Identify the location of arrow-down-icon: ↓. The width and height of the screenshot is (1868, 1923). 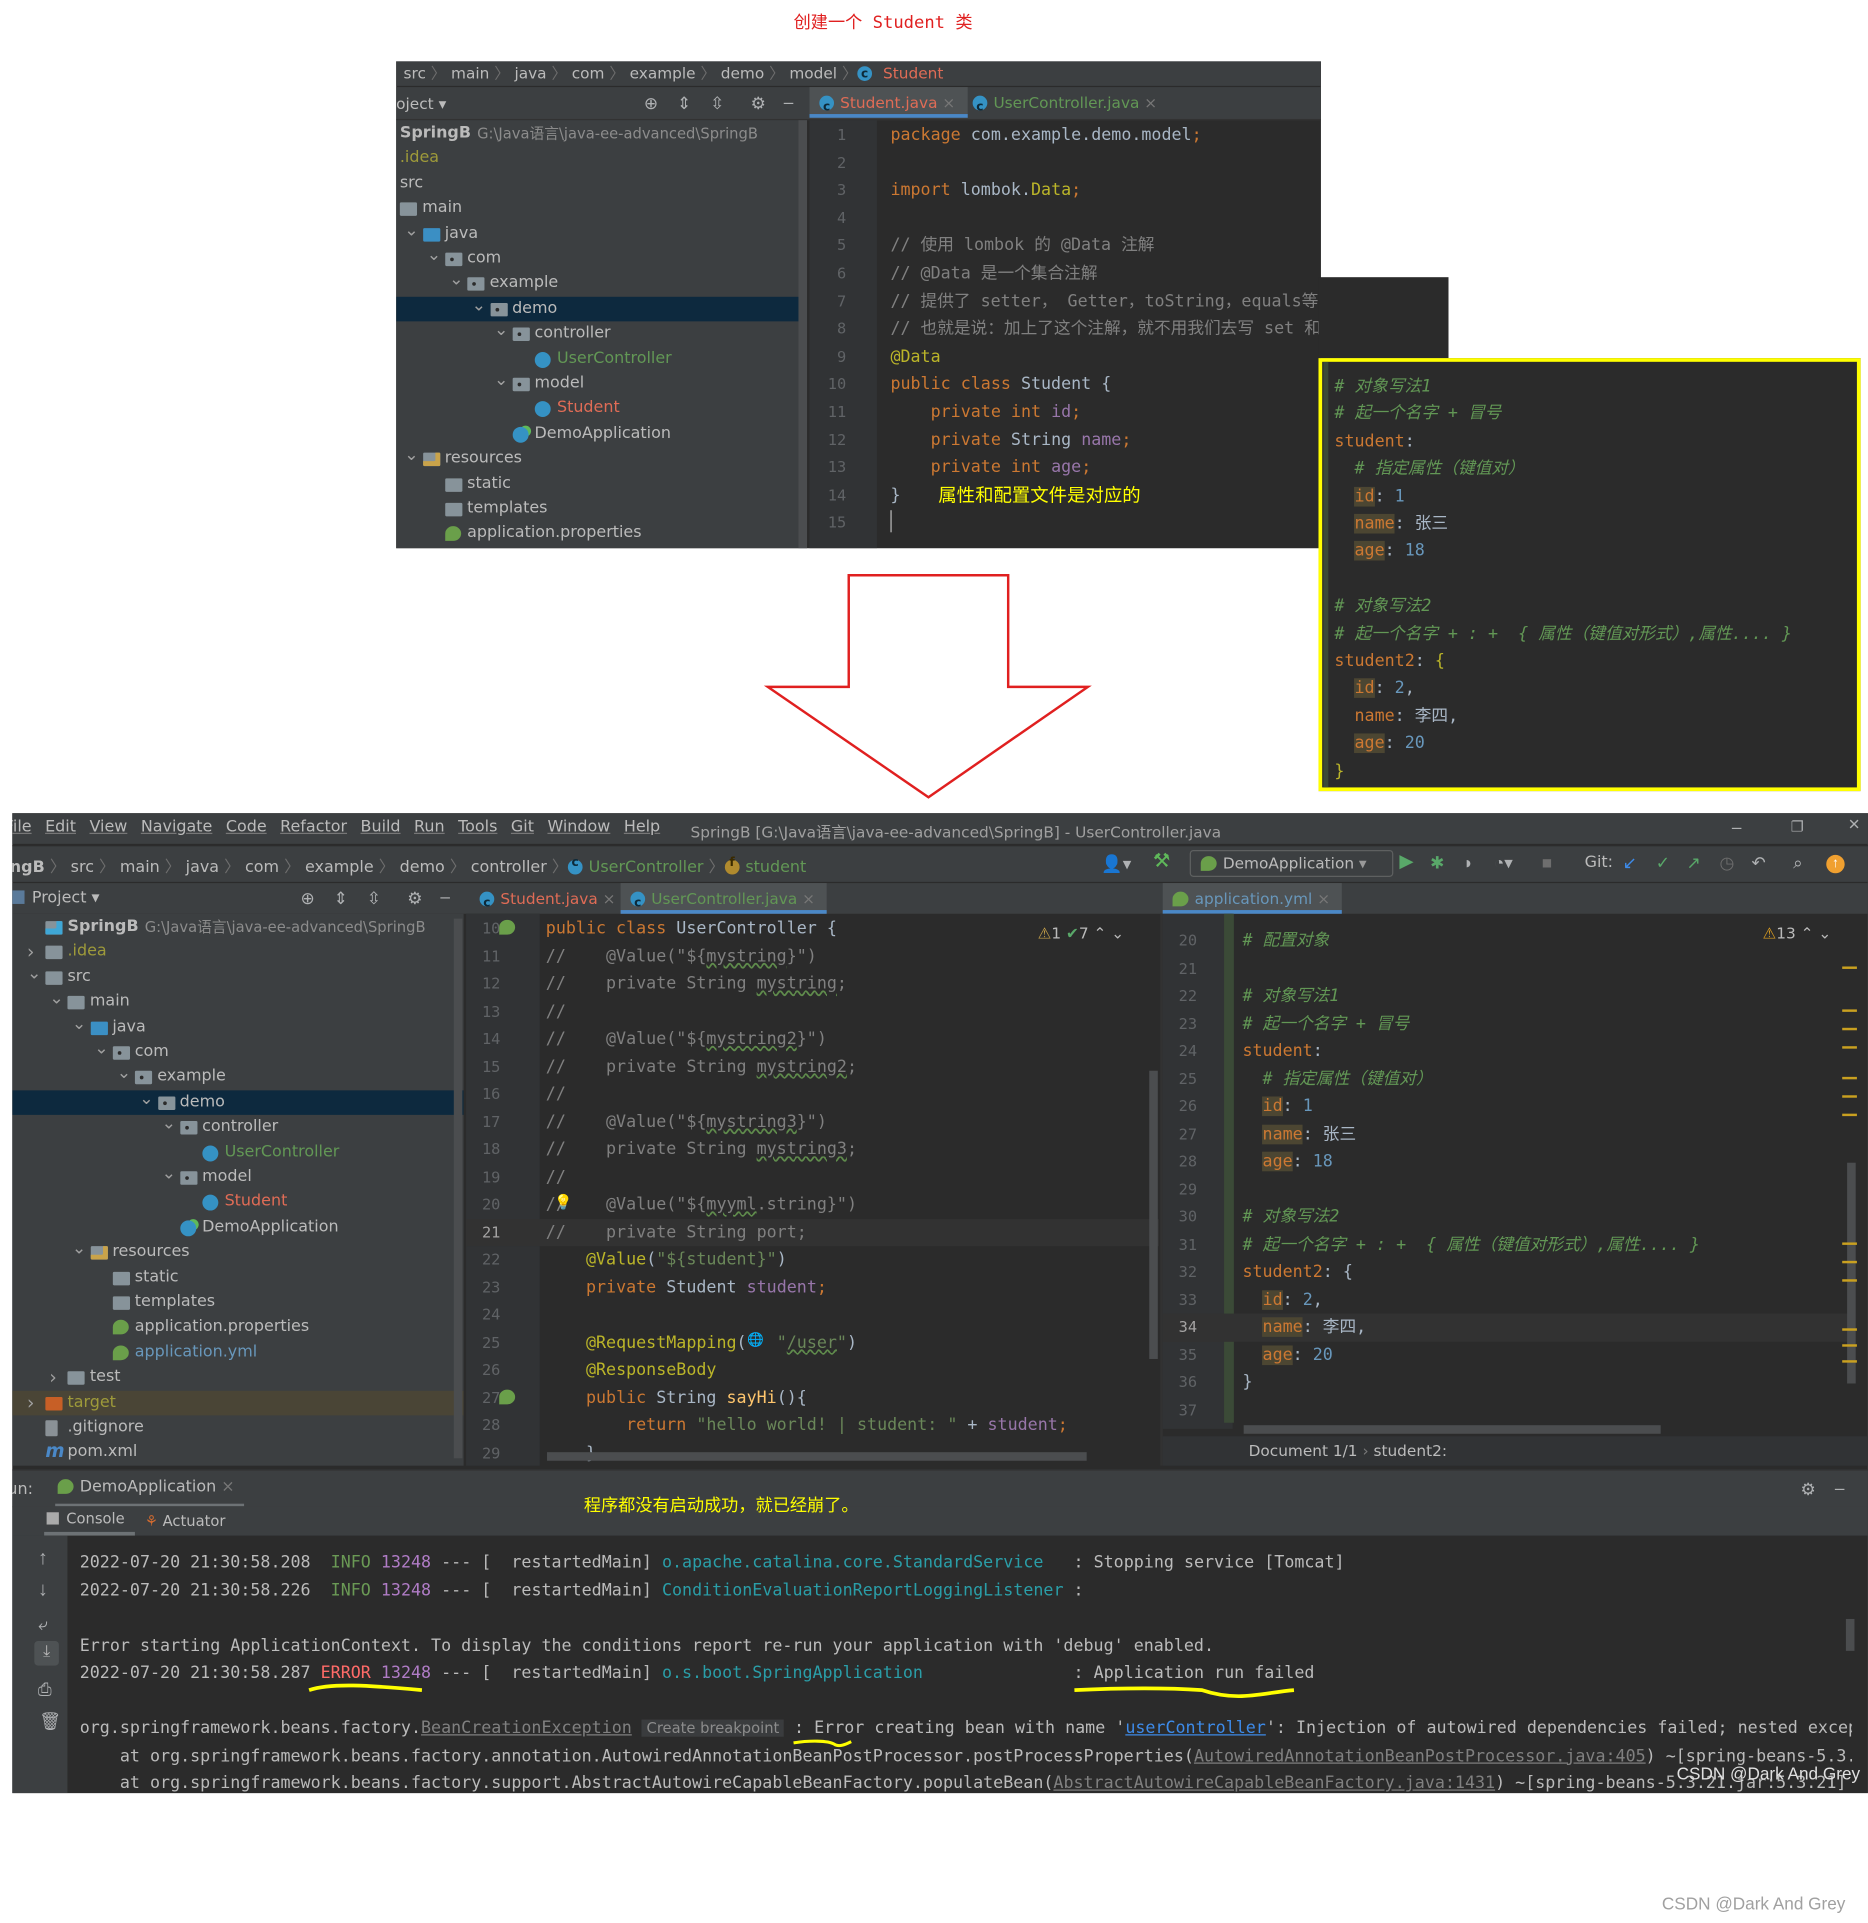
(43, 1590).